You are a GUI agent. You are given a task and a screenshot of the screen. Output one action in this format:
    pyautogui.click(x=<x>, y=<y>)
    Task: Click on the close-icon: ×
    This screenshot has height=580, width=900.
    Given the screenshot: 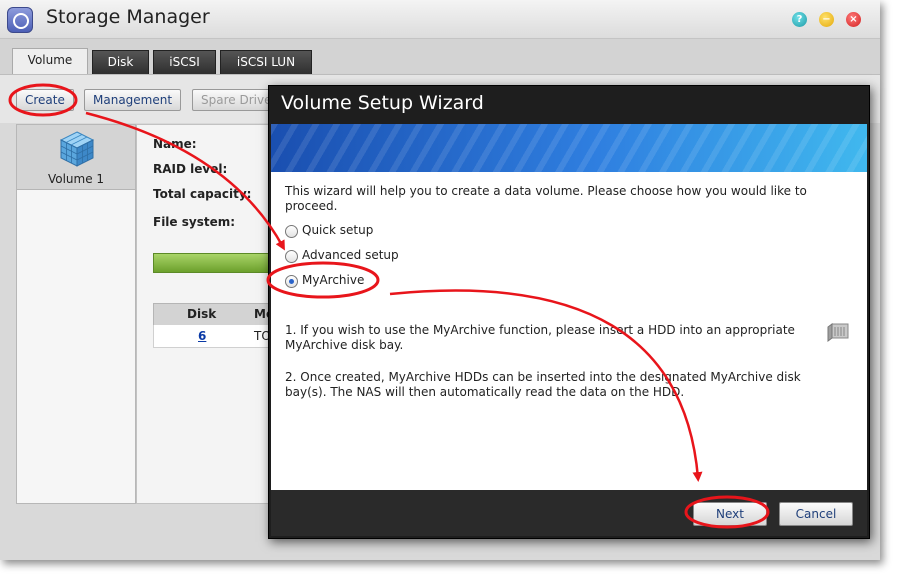 What is the action you would take?
    pyautogui.click(x=853, y=19)
    